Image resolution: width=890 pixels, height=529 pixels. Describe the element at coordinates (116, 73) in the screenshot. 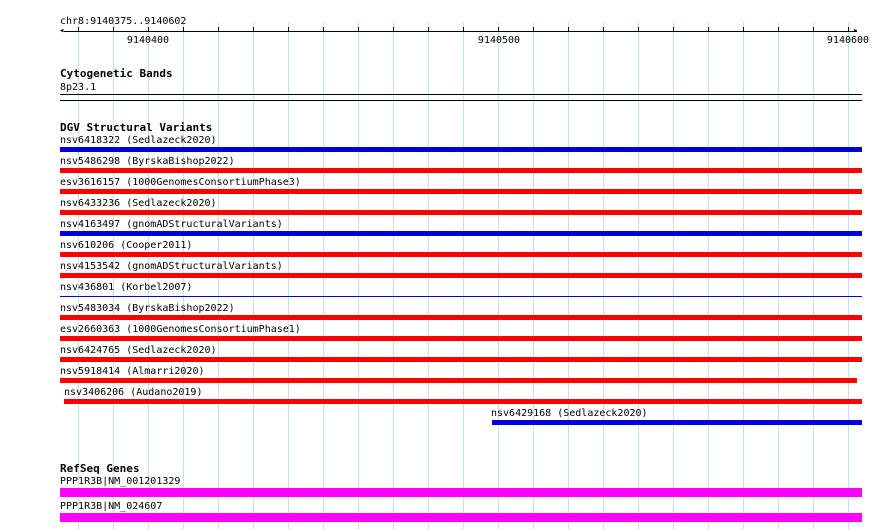

I see `cytoband-track-title: Cytogenetic Bands` at that location.